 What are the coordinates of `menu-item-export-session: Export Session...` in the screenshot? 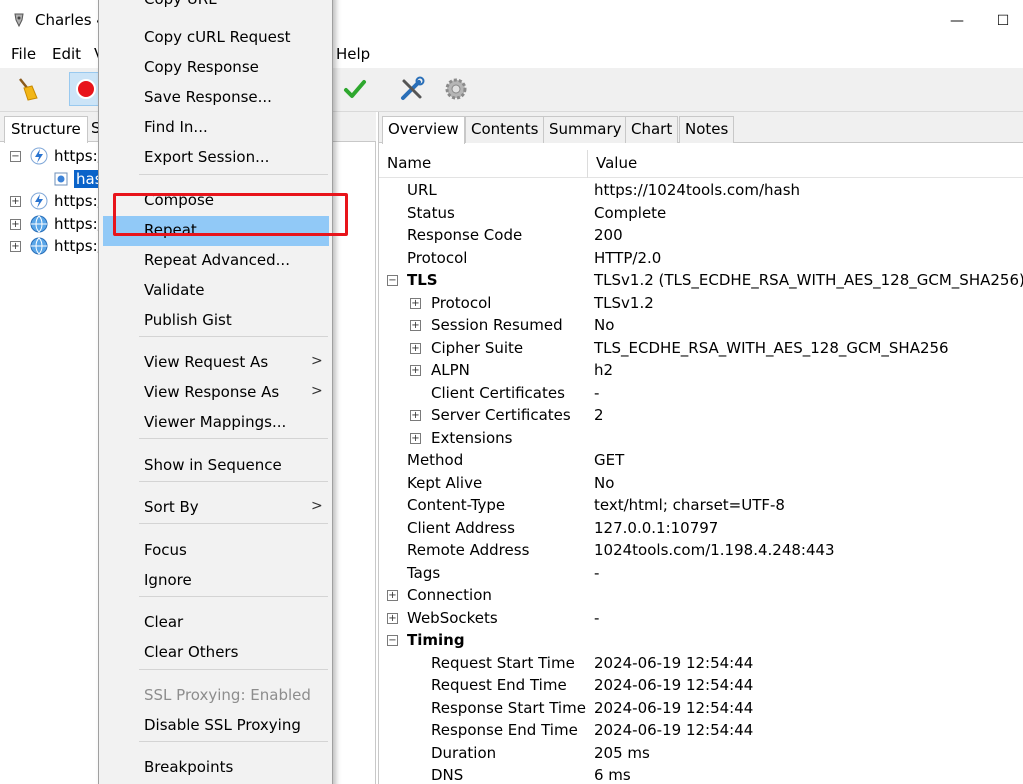 It's located at (215, 158).